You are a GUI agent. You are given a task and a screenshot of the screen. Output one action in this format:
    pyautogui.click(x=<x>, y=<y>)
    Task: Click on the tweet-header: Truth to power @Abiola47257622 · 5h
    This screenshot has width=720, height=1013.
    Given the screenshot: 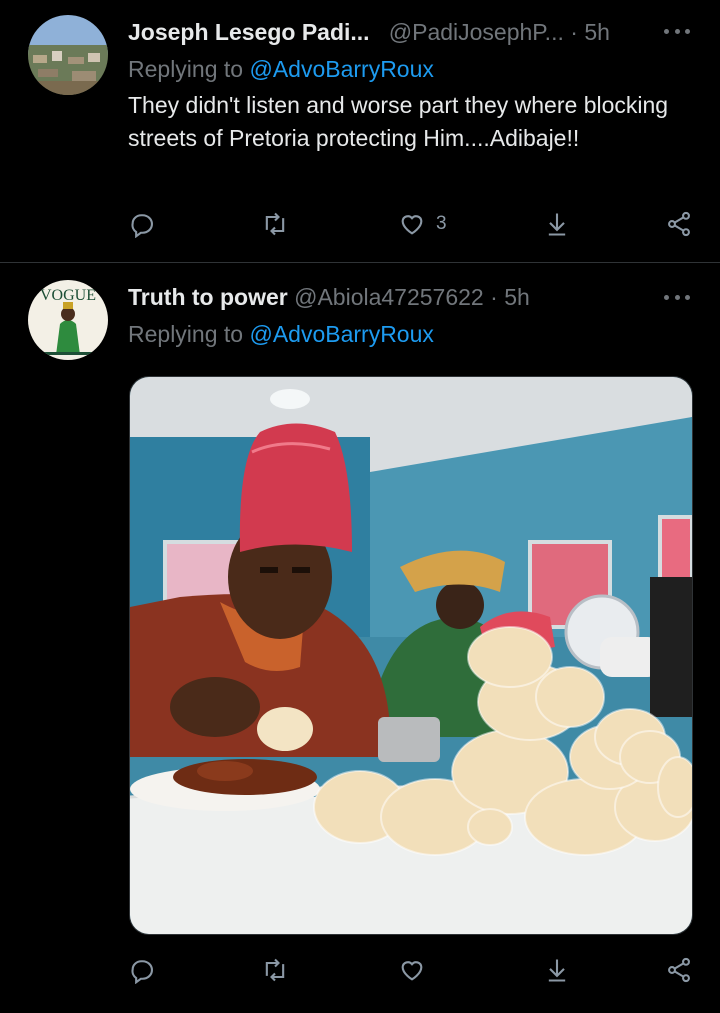 What is the action you would take?
    pyautogui.click(x=329, y=297)
    